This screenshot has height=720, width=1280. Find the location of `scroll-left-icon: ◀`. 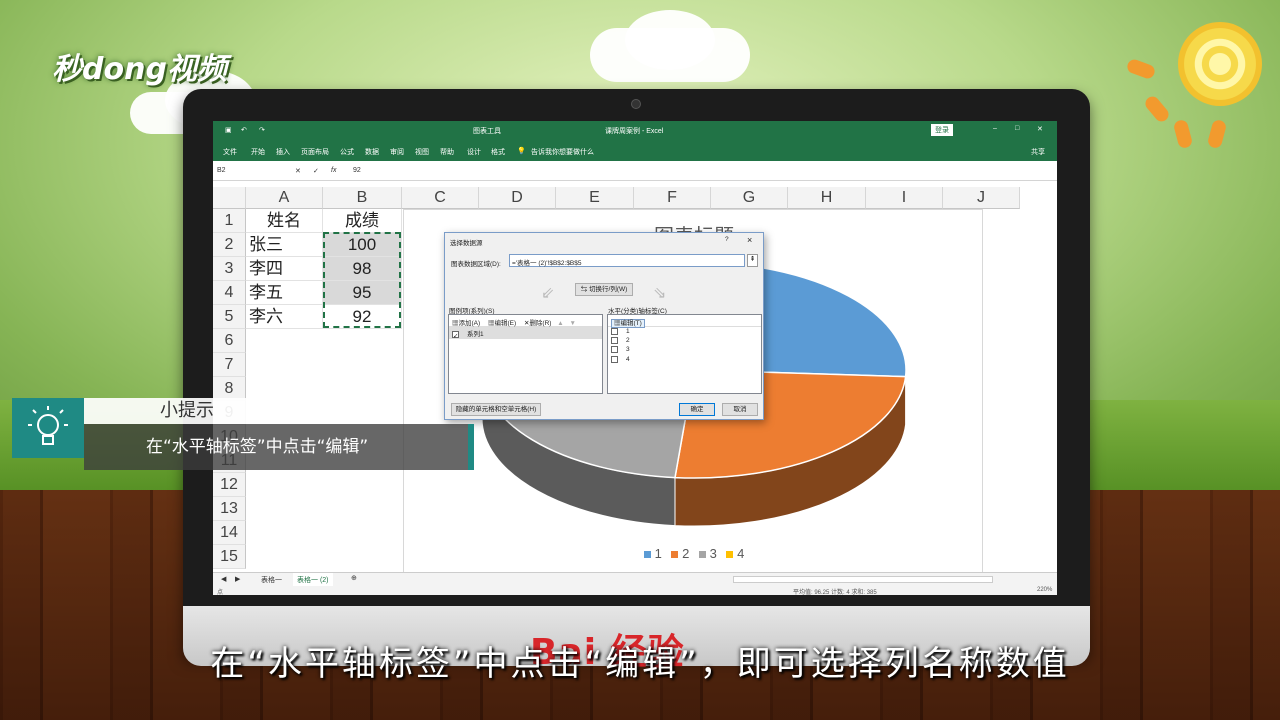

scroll-left-icon: ◀ is located at coordinates (223, 579).